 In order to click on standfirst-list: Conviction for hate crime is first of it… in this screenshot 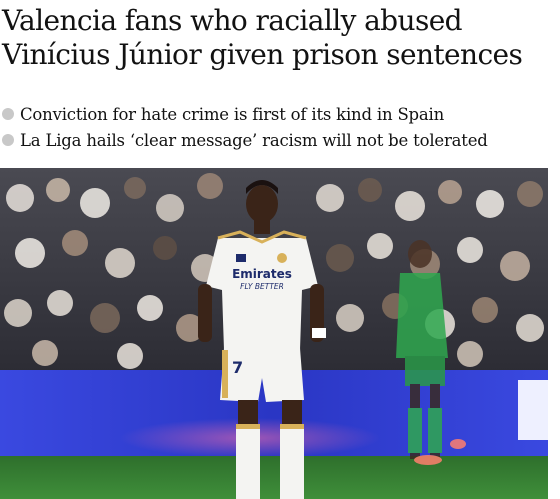, I will do `click(280, 128)`.